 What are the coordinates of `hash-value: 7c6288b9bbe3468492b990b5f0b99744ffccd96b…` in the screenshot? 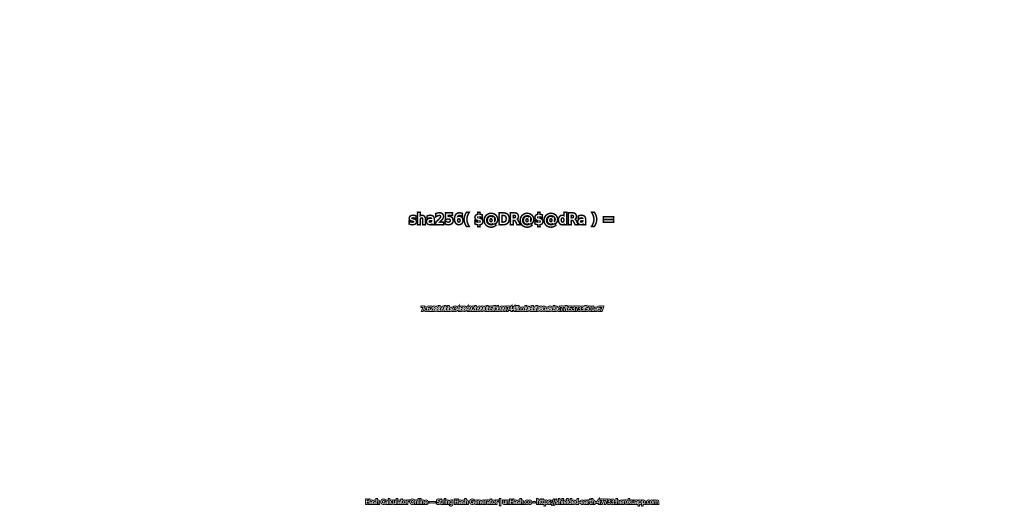 It's located at (512, 309).